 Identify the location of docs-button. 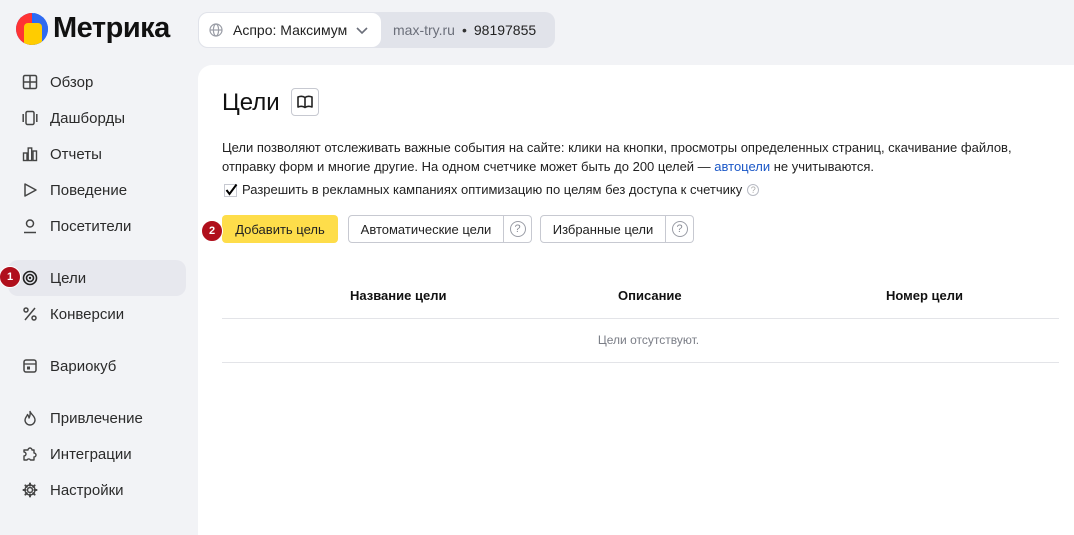
(305, 102).